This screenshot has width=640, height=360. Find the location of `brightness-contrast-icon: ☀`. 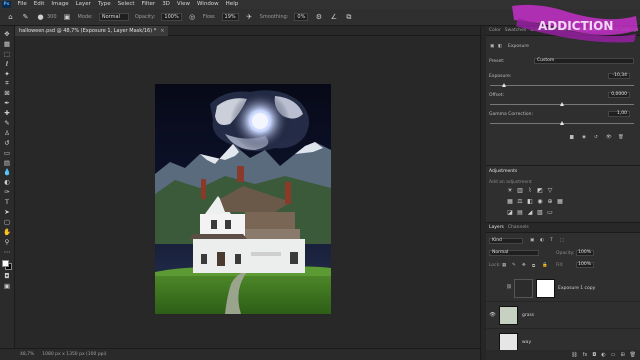

brightness-contrast-icon: ☀ is located at coordinates (510, 191).